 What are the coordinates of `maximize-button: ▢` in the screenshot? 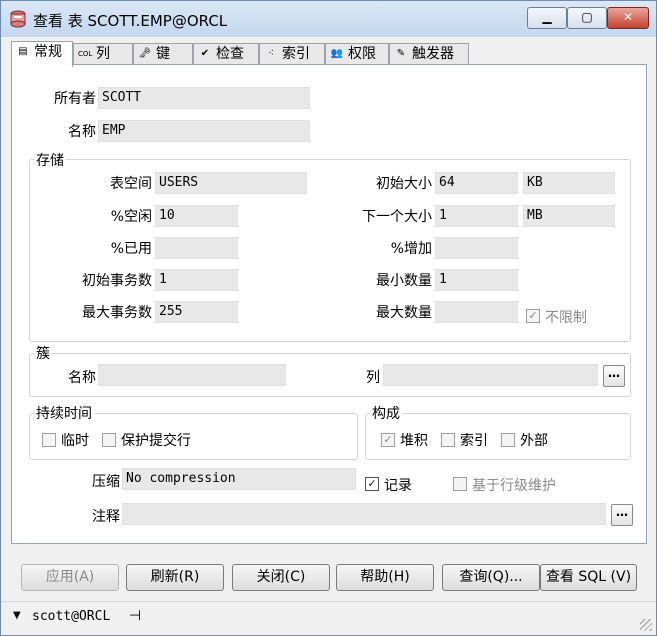 It's located at (587, 18).